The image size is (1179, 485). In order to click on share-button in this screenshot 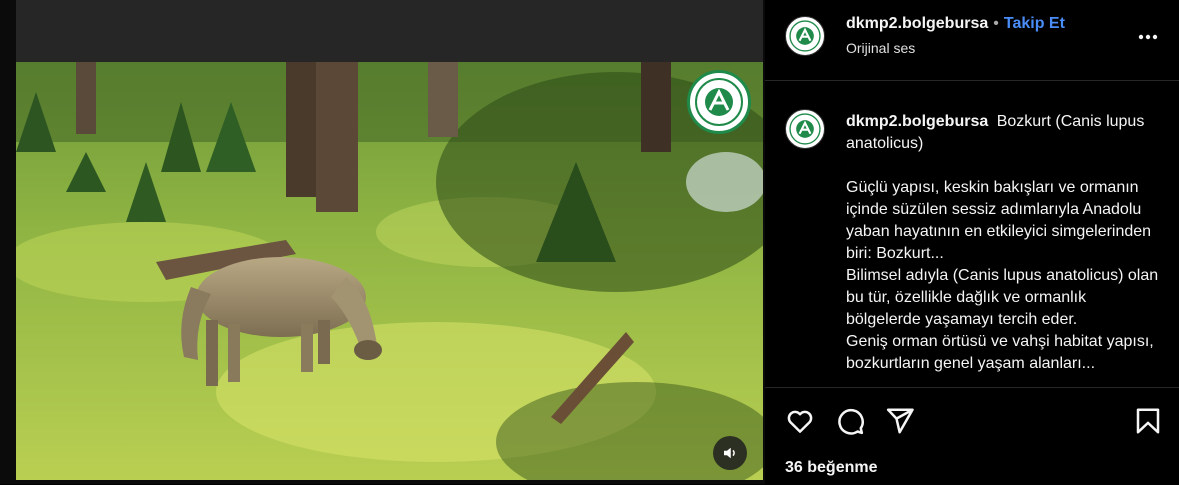, I will do `click(900, 421)`.